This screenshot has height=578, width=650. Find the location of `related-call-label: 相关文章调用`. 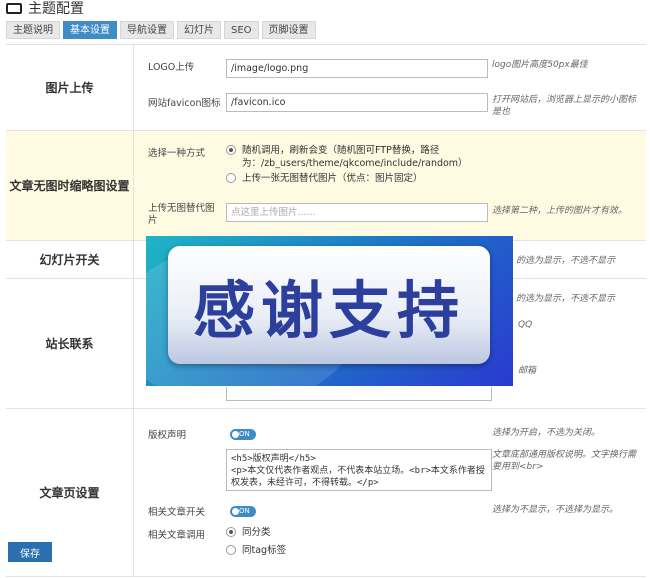

related-call-label: 相关文章调用 is located at coordinates (177, 535).